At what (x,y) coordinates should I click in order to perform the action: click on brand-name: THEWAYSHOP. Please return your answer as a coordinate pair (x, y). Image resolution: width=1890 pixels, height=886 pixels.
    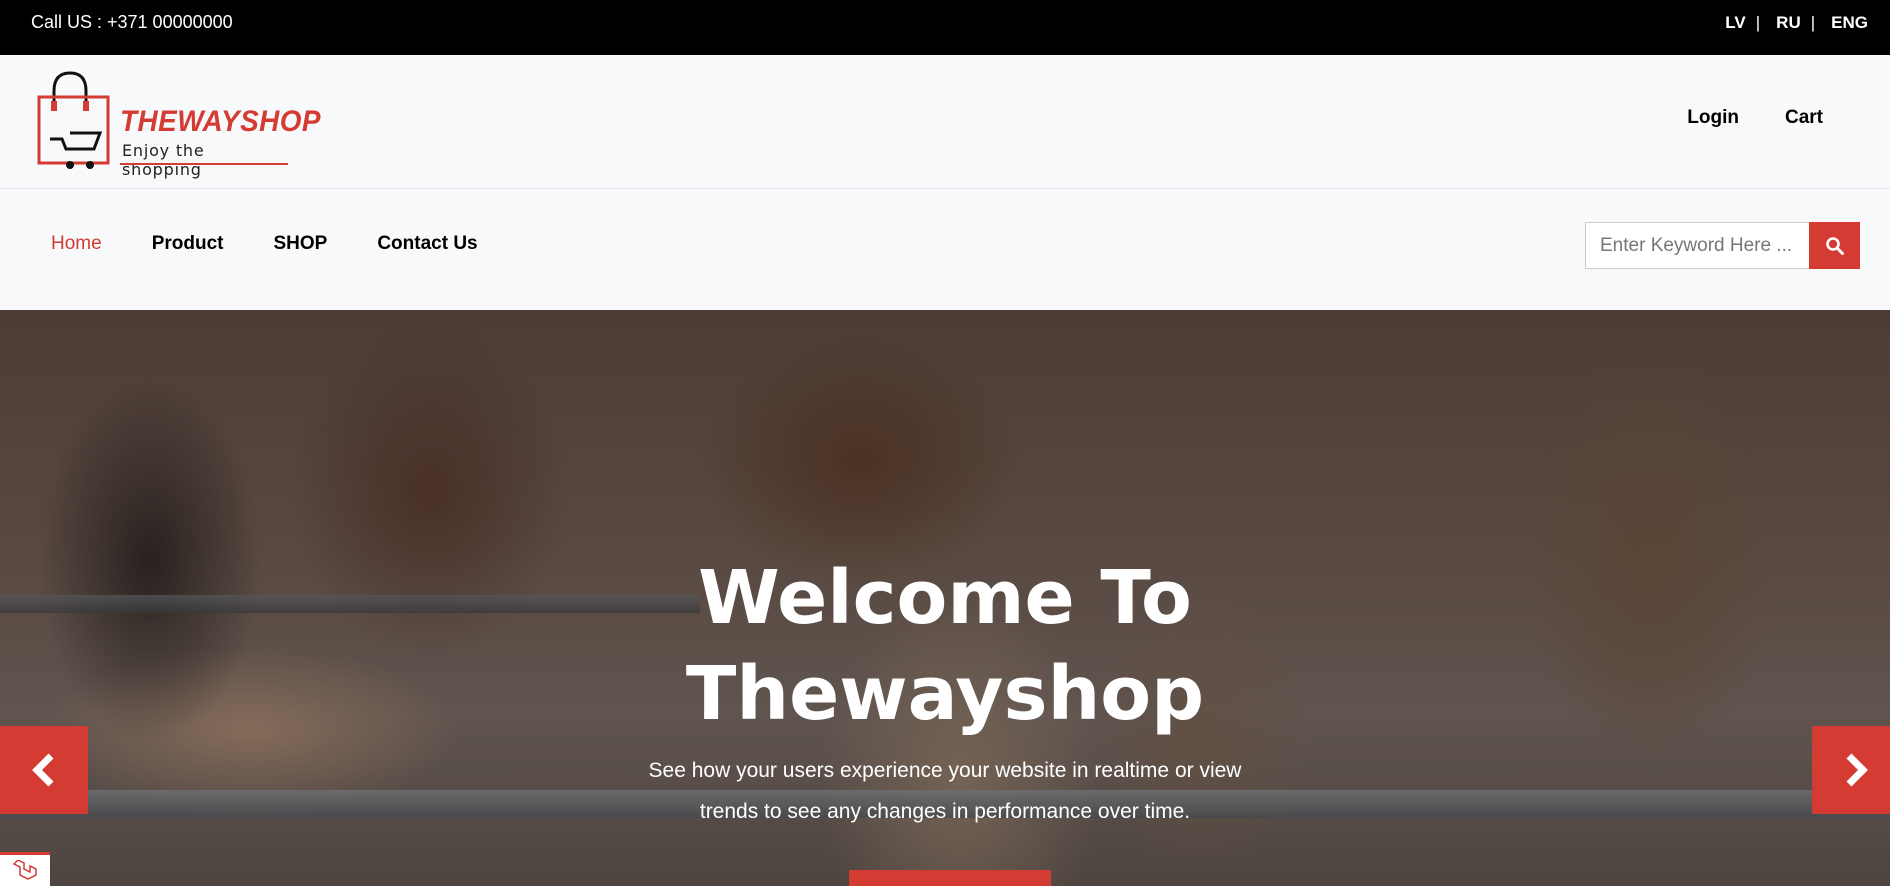
    Looking at the image, I should click on (221, 121).